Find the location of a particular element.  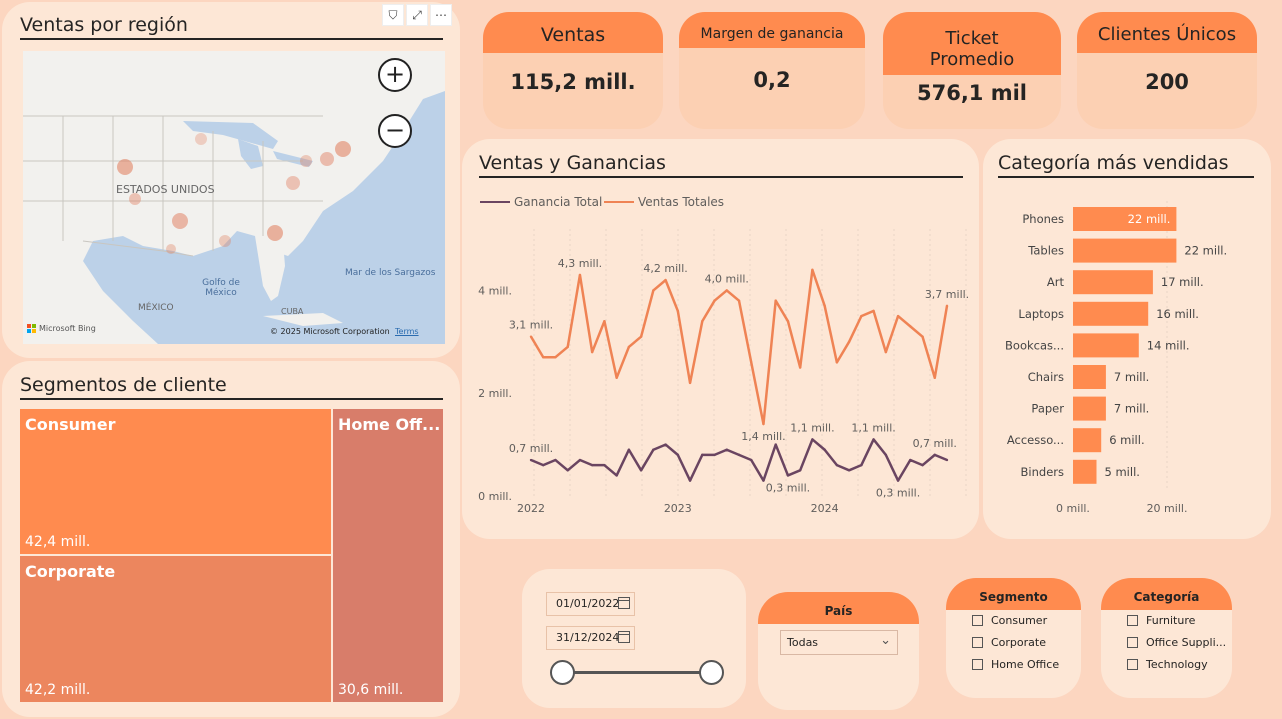

kpi-value: 200 is located at coordinates (1167, 82).